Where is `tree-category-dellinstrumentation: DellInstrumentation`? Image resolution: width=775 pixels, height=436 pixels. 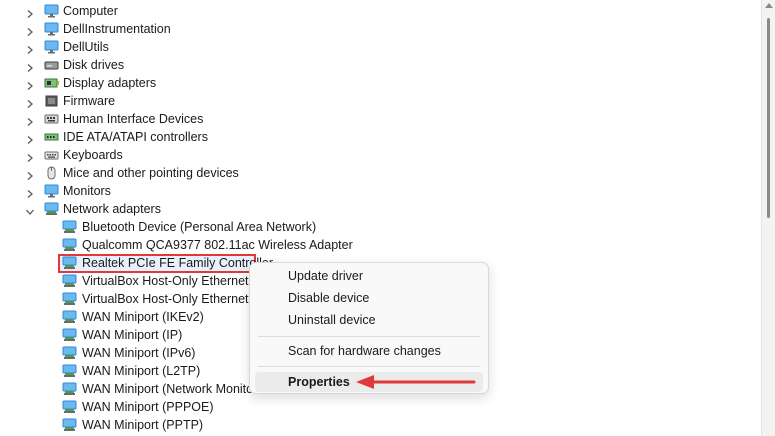
tree-category-dellinstrumentation: DellInstrumentation is located at coordinates (380, 29).